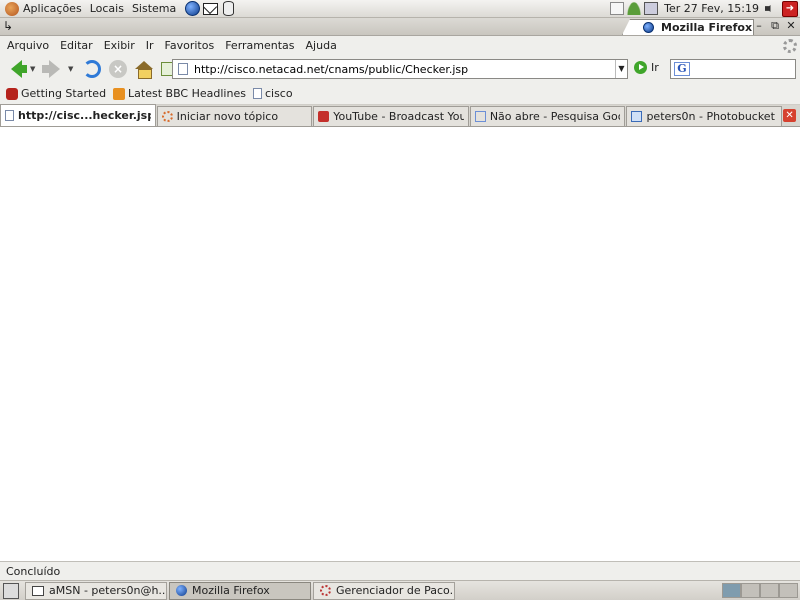 This screenshot has width=800, height=600. Describe the element at coordinates (84, 115) in the screenshot. I see `tab-label: http://cisc...hecker.jsp` at that location.